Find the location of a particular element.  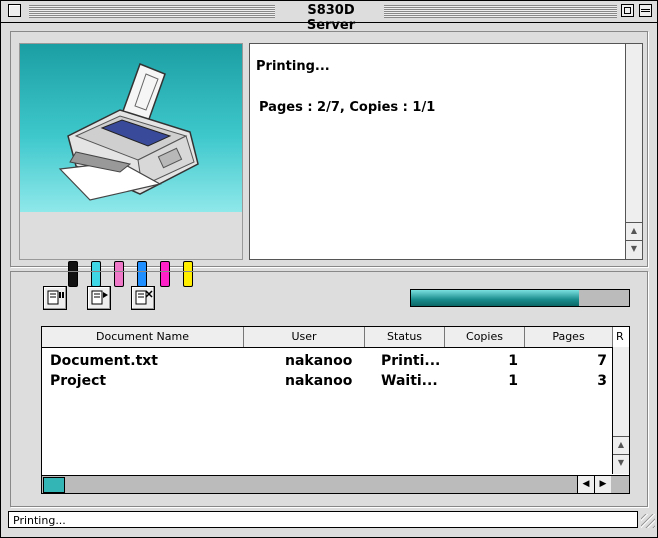

resume-job-icon is located at coordinates (99, 297).